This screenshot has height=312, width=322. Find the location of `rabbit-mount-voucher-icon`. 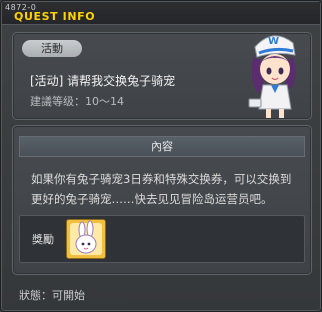

rabbit-mount-voucher-icon is located at coordinates (86, 239).